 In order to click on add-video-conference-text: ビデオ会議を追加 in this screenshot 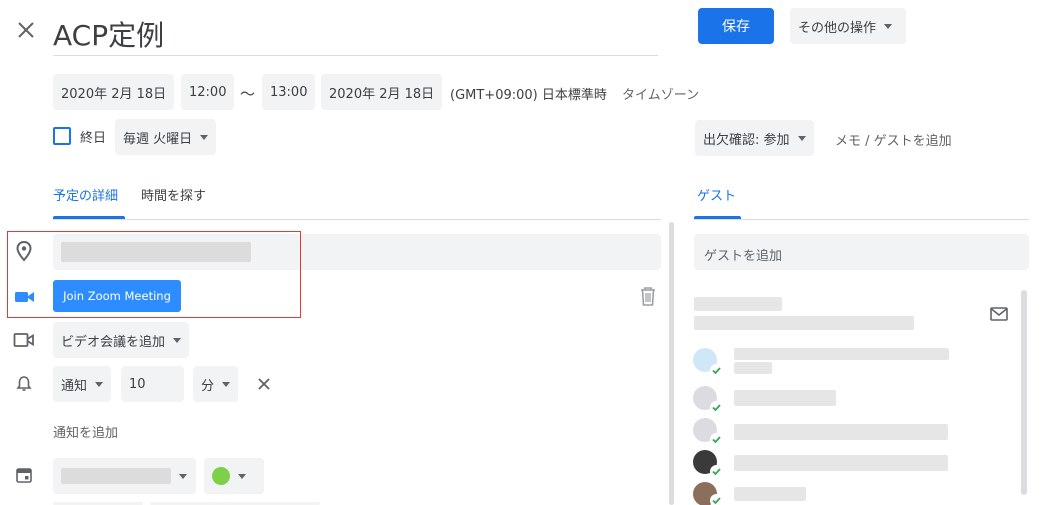, I will do `click(113, 342)`.